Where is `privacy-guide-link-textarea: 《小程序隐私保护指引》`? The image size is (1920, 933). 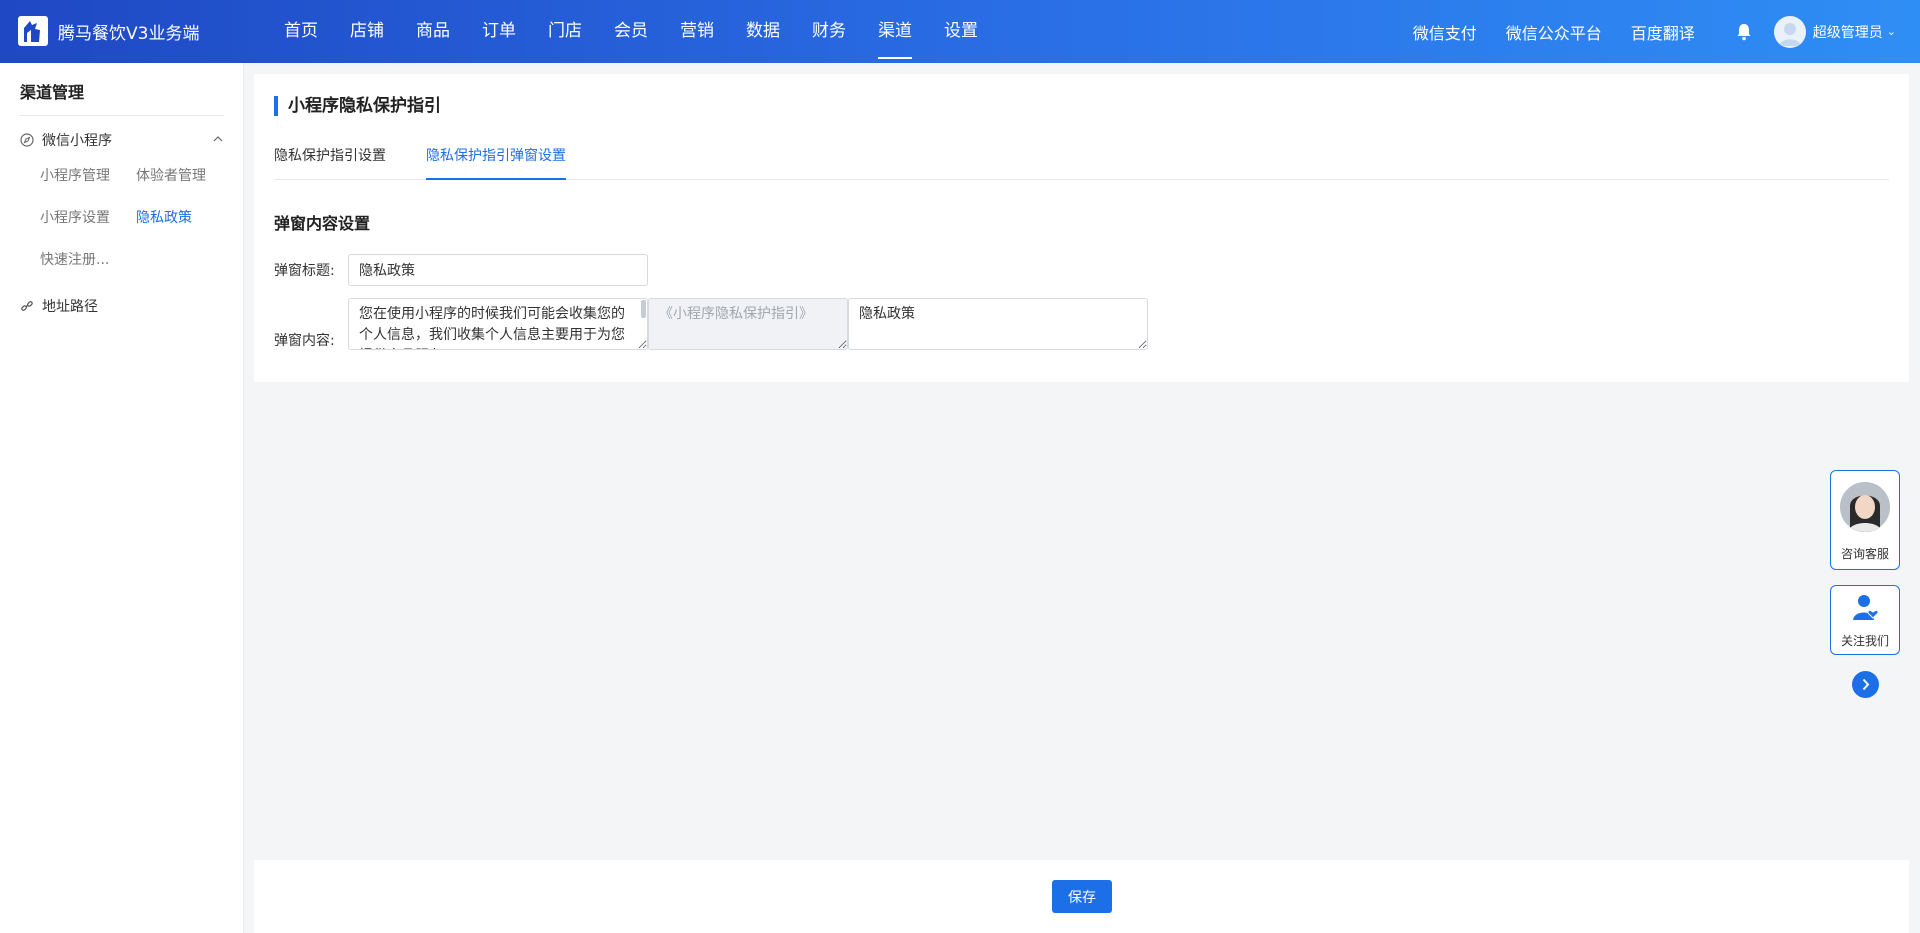
privacy-guide-link-textarea: 《小程序隐私保护指引》 is located at coordinates (748, 324).